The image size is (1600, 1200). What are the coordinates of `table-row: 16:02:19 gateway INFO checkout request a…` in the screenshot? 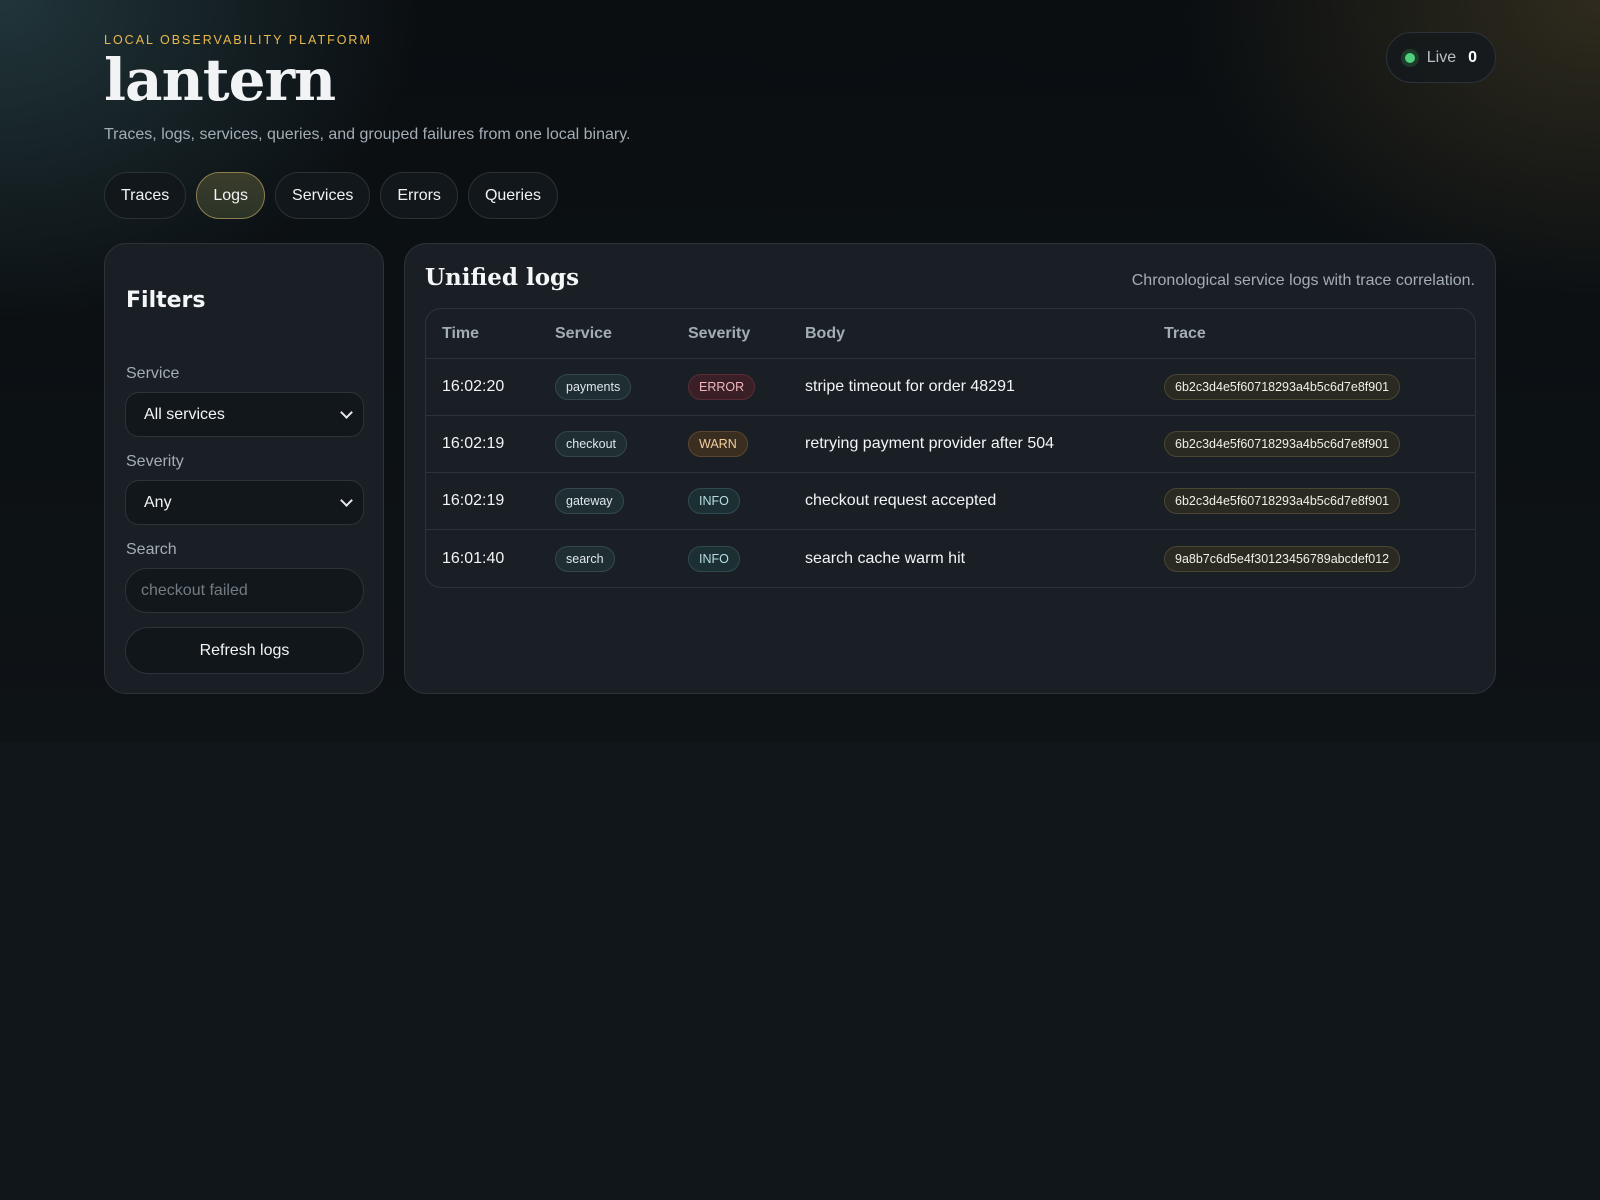 It's located at (950, 501).